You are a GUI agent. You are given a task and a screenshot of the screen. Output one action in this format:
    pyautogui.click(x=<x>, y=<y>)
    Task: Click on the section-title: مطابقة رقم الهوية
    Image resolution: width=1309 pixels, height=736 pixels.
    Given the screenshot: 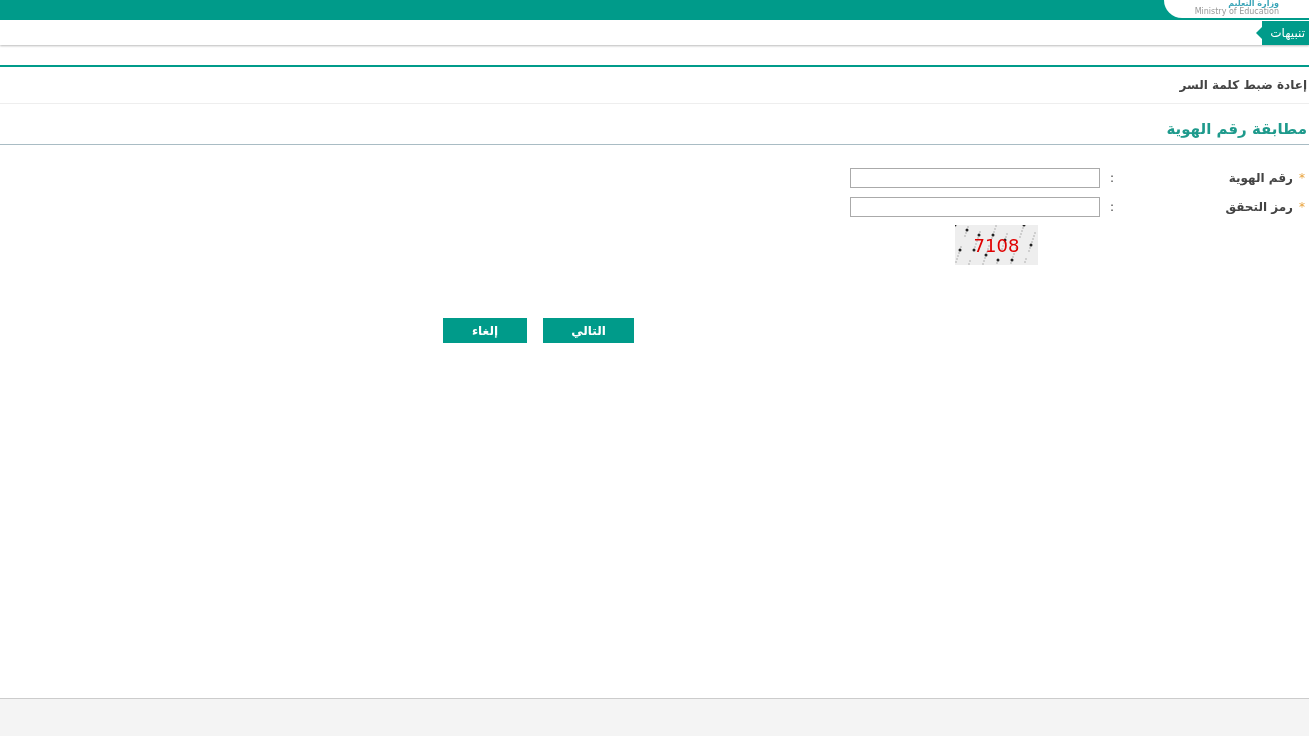 What is the action you would take?
    pyautogui.click(x=1236, y=129)
    